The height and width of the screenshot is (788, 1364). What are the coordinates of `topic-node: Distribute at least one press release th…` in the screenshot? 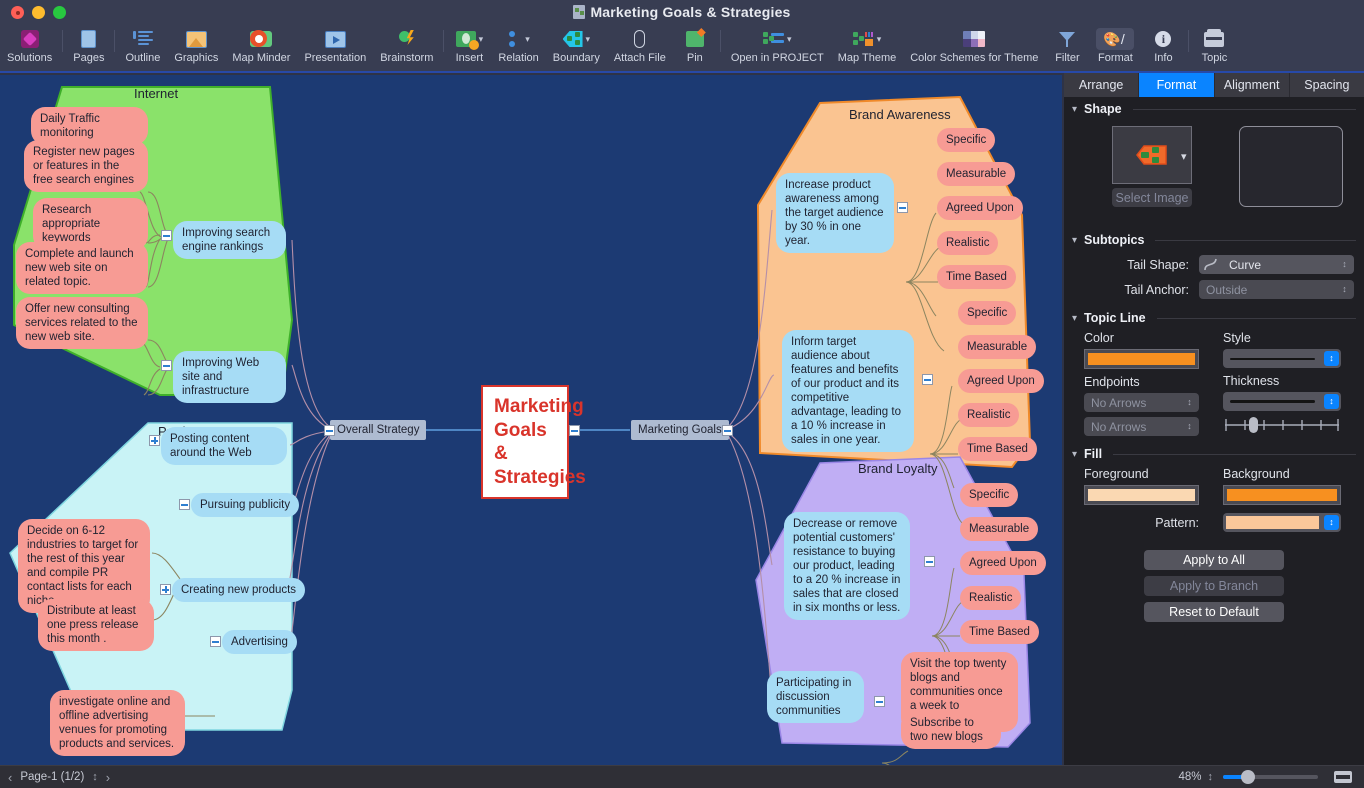 It's located at (96, 625).